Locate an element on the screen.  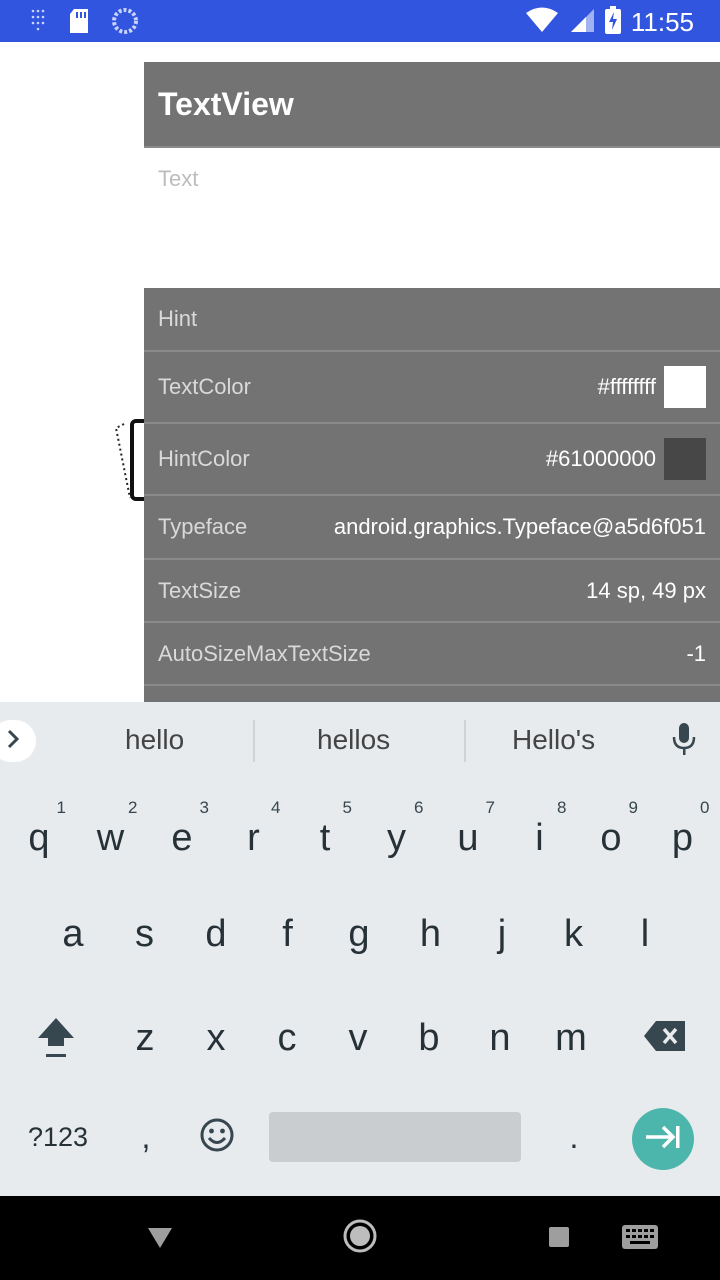
sync-icon is located at coordinates (125, 23).